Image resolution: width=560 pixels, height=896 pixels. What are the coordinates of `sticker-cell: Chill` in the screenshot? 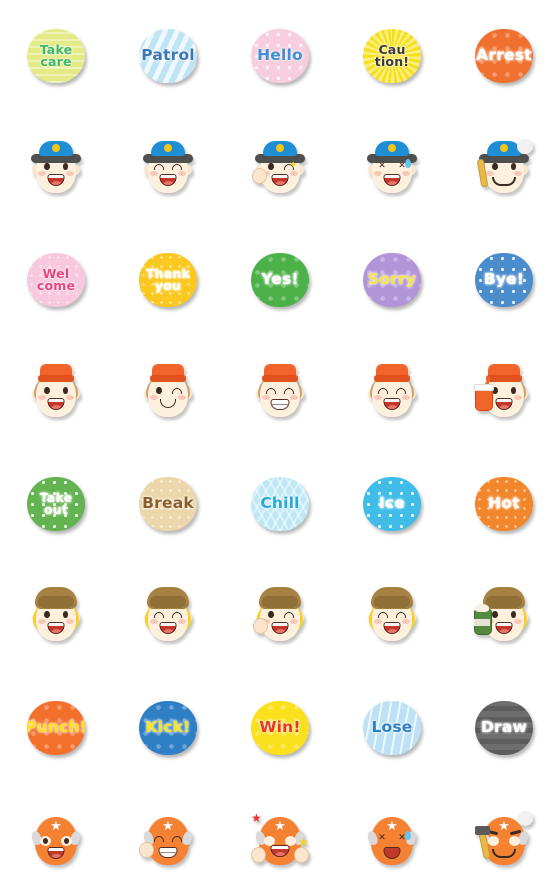 It's located at (280, 504).